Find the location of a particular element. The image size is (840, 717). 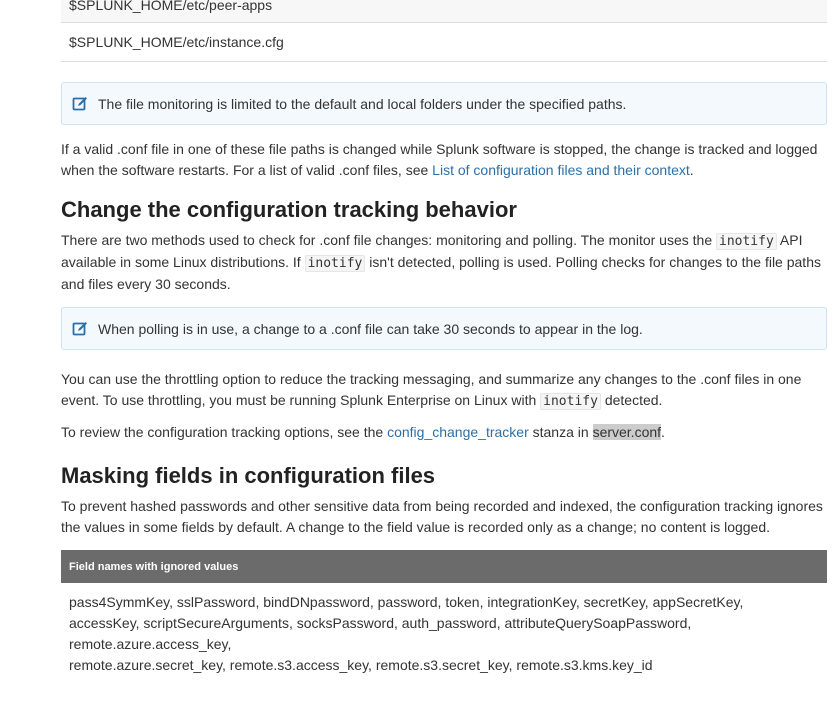

paragraph-text: stanza in is located at coordinates (560, 432).